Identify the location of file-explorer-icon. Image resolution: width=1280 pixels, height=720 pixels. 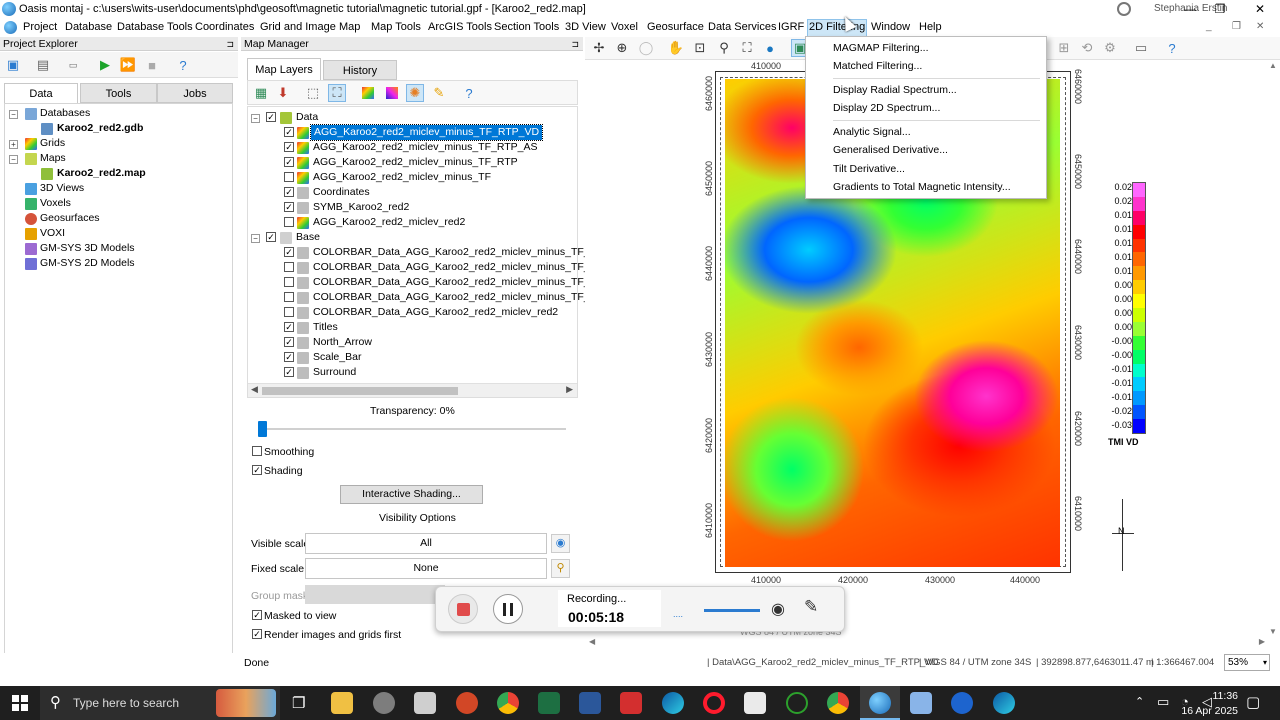
(342, 703).